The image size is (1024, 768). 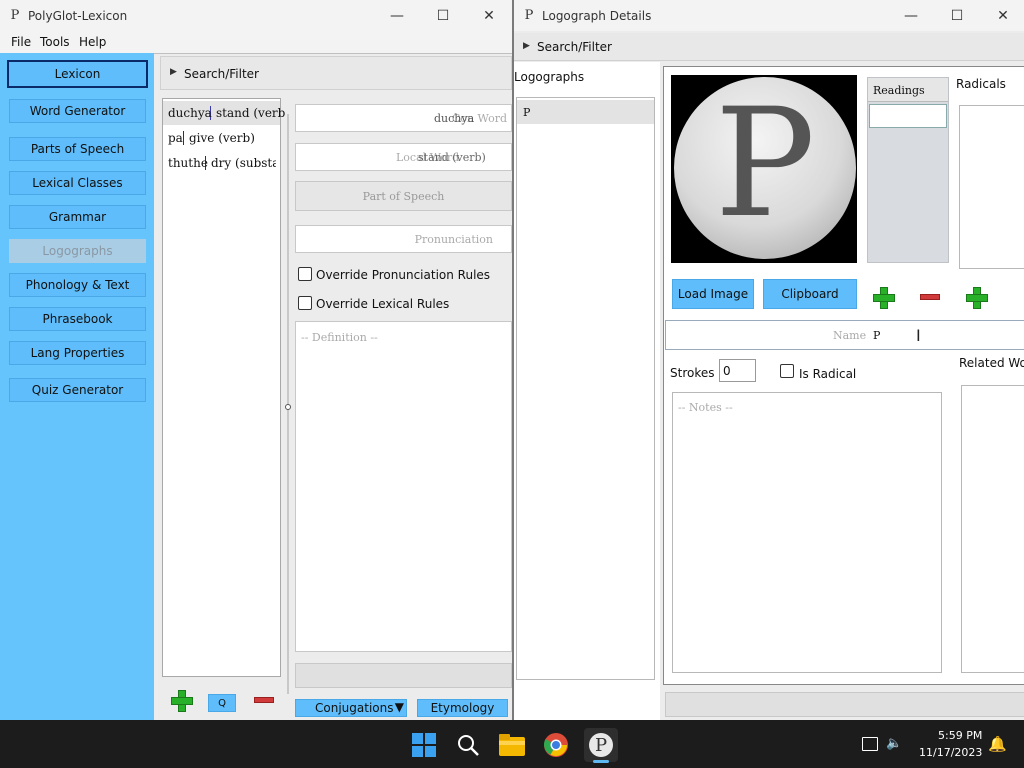 I want to click on right-maximize-button: ☐, so click(x=957, y=15).